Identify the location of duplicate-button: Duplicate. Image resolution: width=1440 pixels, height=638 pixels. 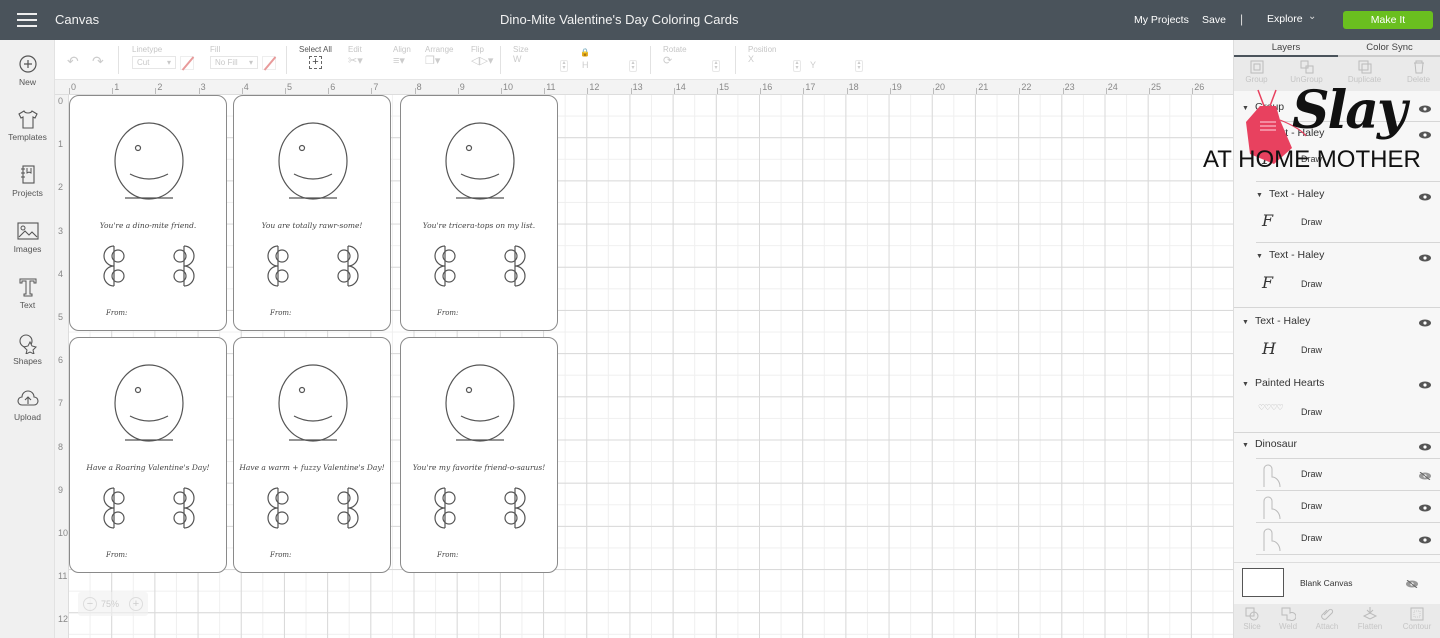
(1364, 71).